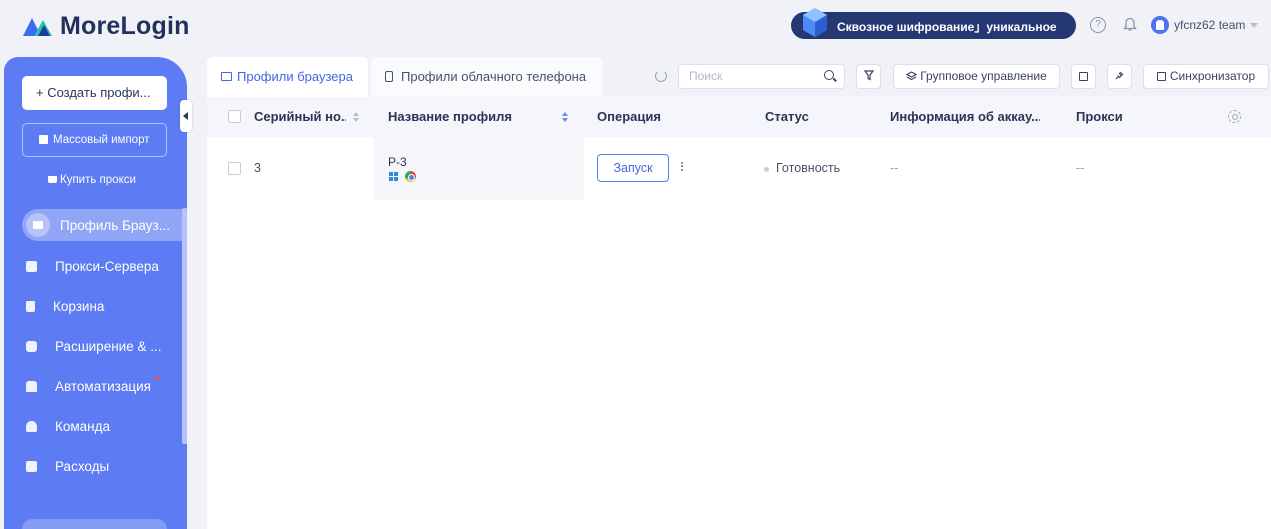 The height and width of the screenshot is (529, 1271). I want to click on tab-label: Профили браузера, so click(295, 76).